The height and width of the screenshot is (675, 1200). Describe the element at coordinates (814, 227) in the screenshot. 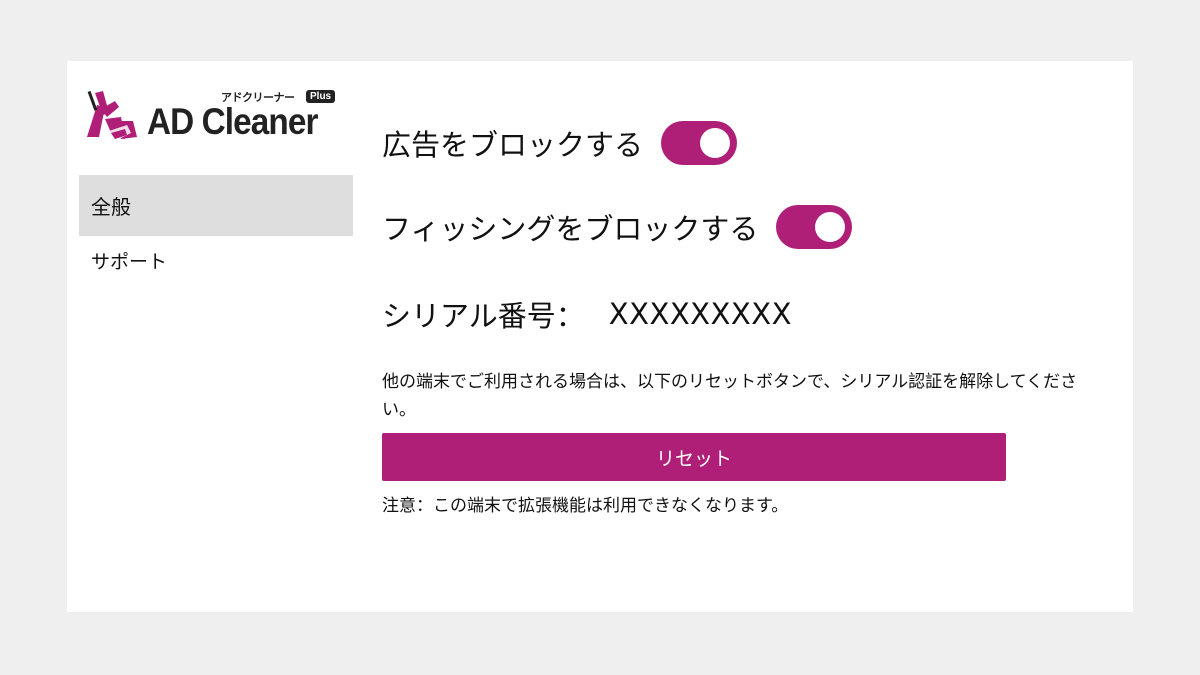

I see `block-phishing-toggle` at that location.